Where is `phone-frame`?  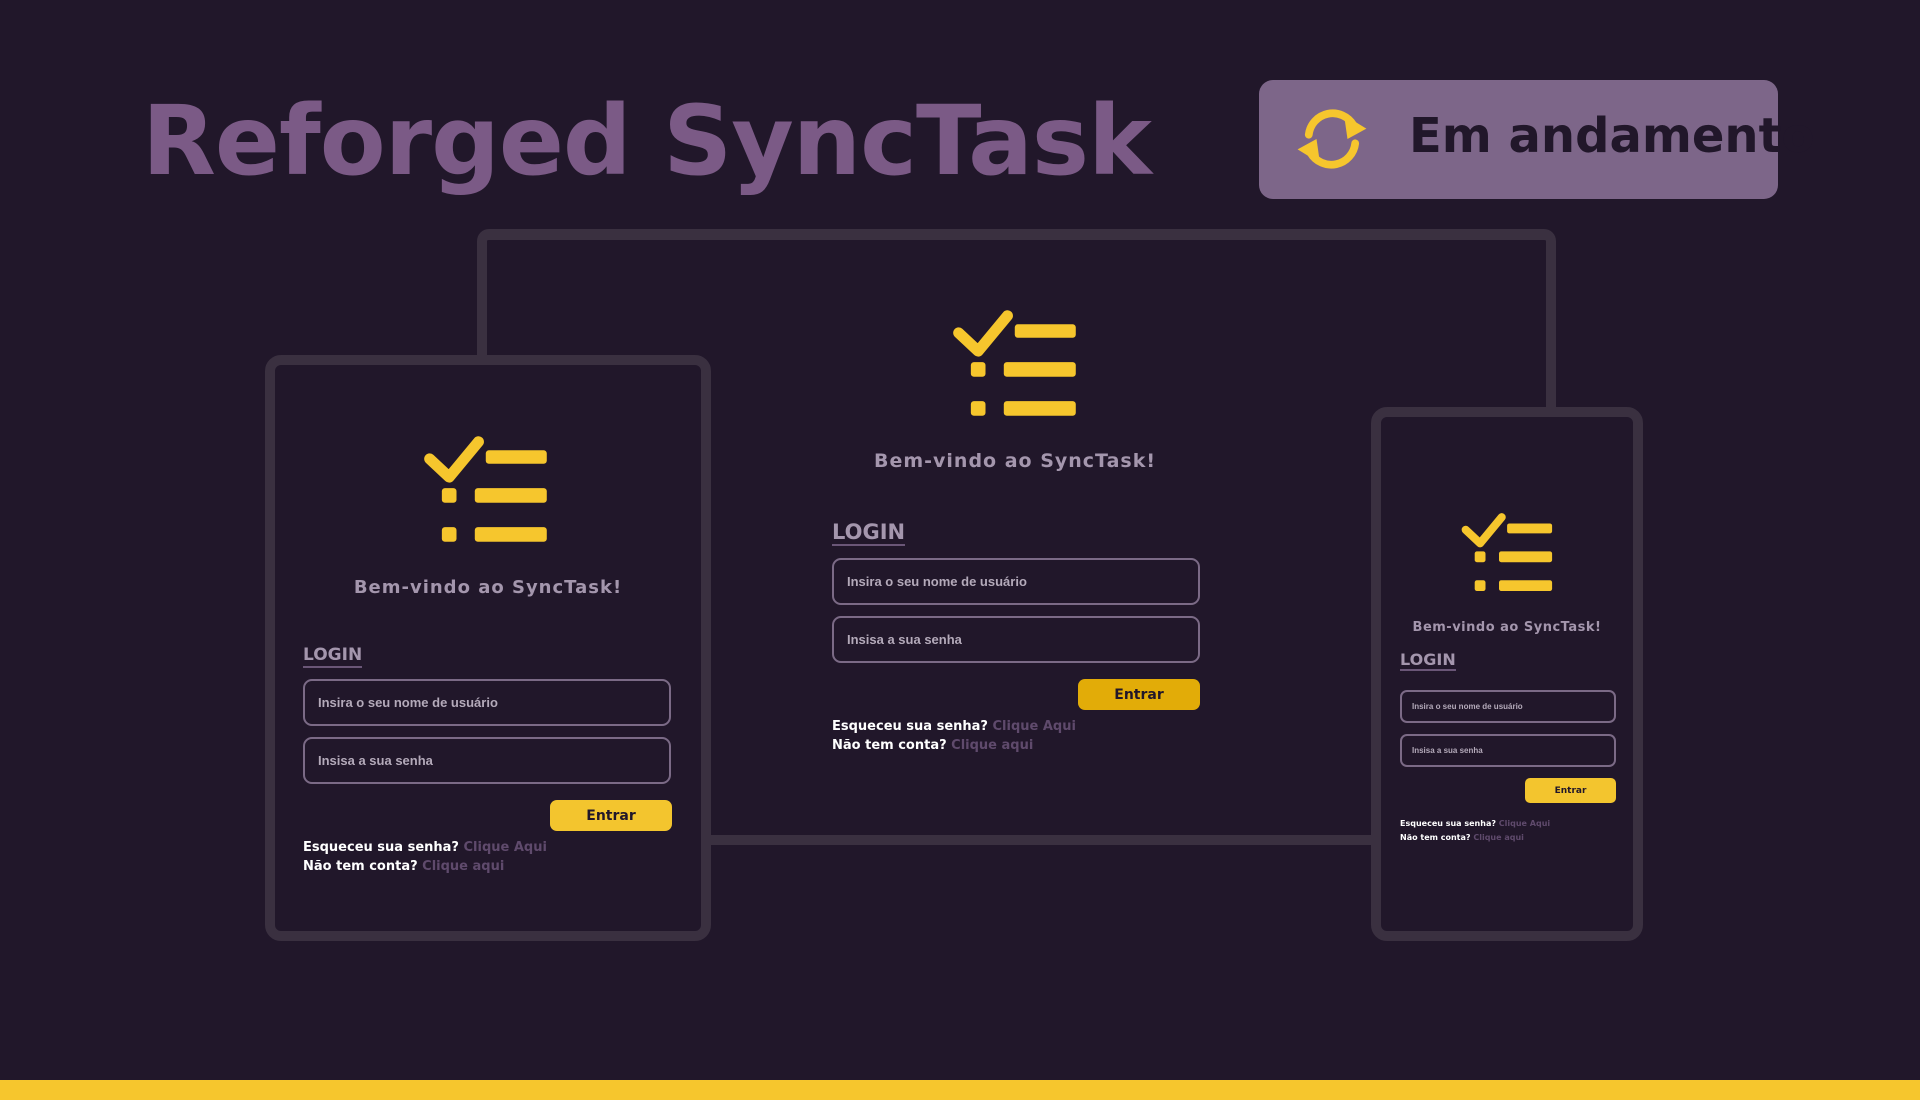 phone-frame is located at coordinates (1507, 674).